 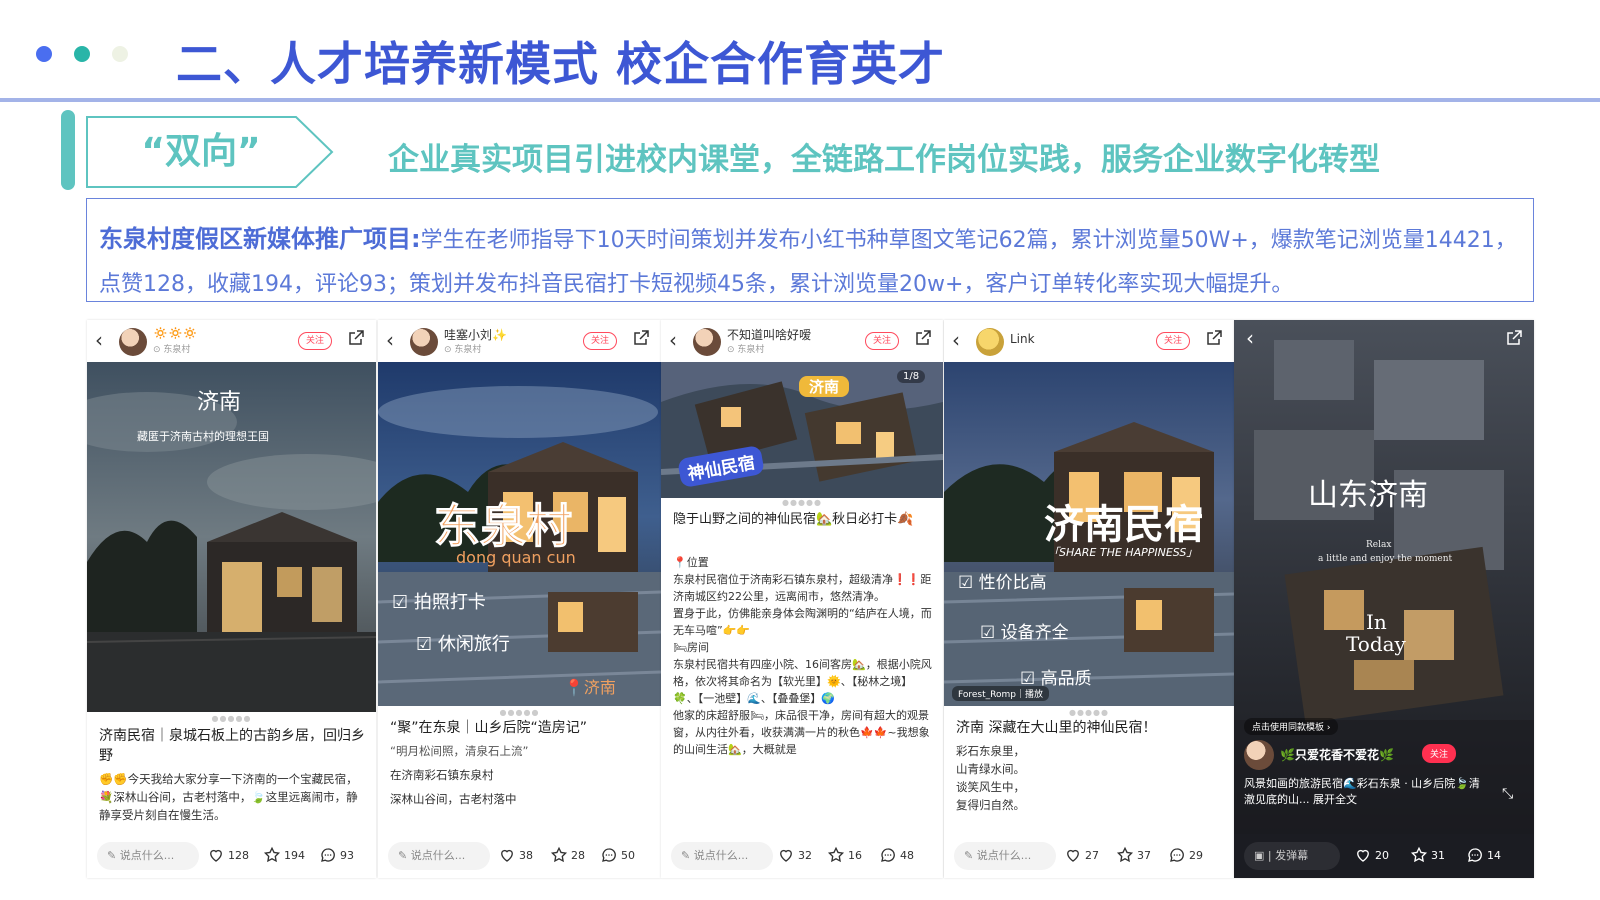 What do you see at coordinates (1081, 855) in the screenshot?
I see `like-button: 27` at bounding box center [1081, 855].